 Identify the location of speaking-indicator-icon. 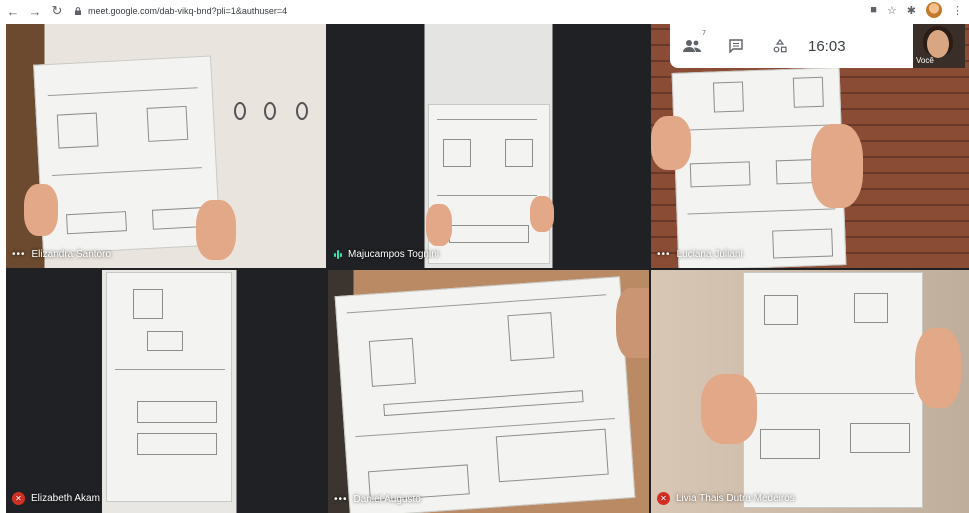
(338, 254).